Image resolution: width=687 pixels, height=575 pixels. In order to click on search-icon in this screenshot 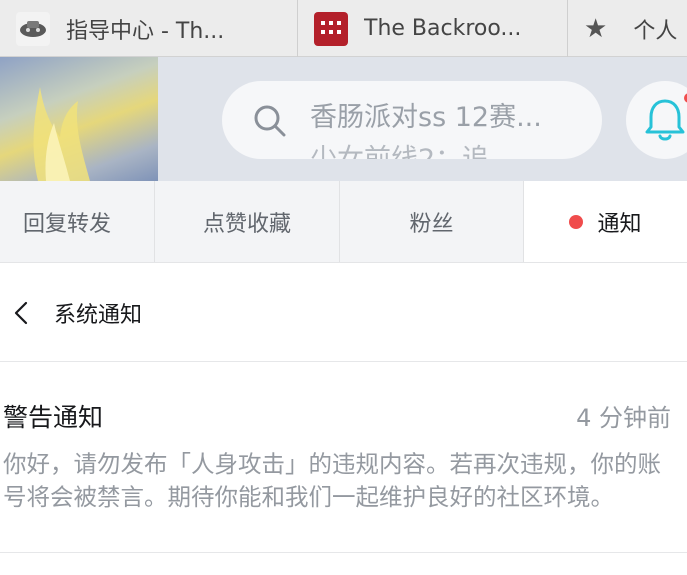, I will do `click(270, 121)`.